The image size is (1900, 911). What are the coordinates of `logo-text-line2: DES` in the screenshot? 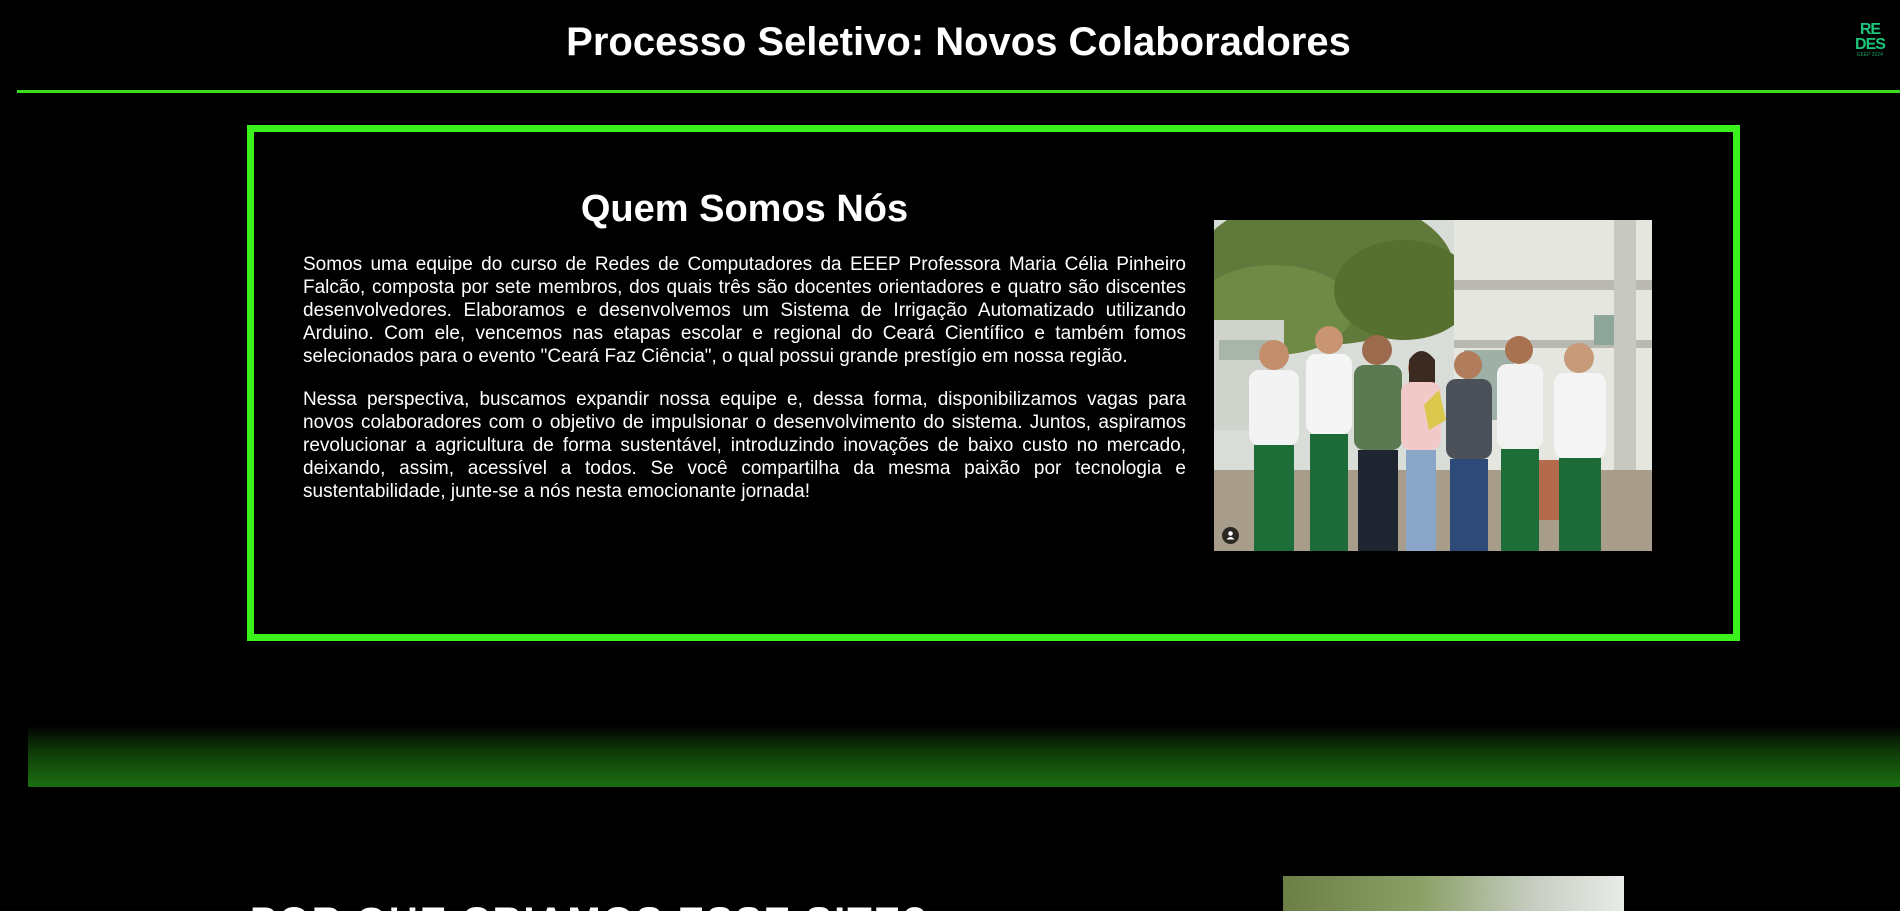 It's located at (1870, 44).